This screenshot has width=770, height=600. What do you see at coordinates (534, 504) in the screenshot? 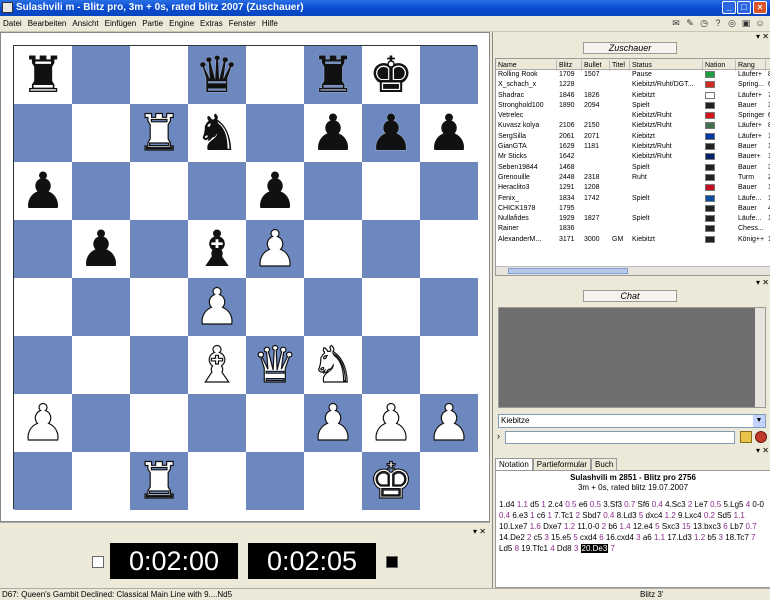
I see `move-item: d5` at bounding box center [534, 504].